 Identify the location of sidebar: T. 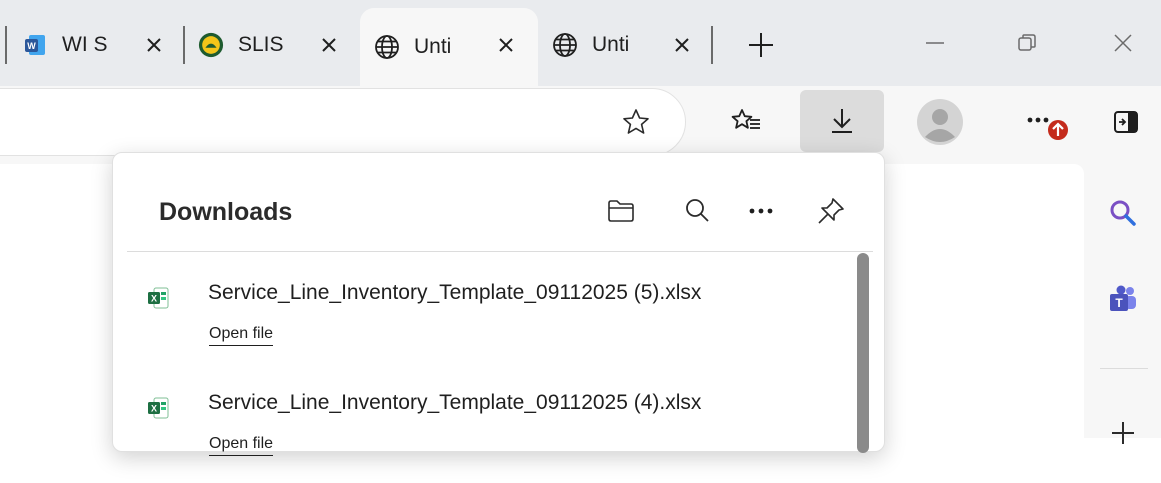
(1123, 300).